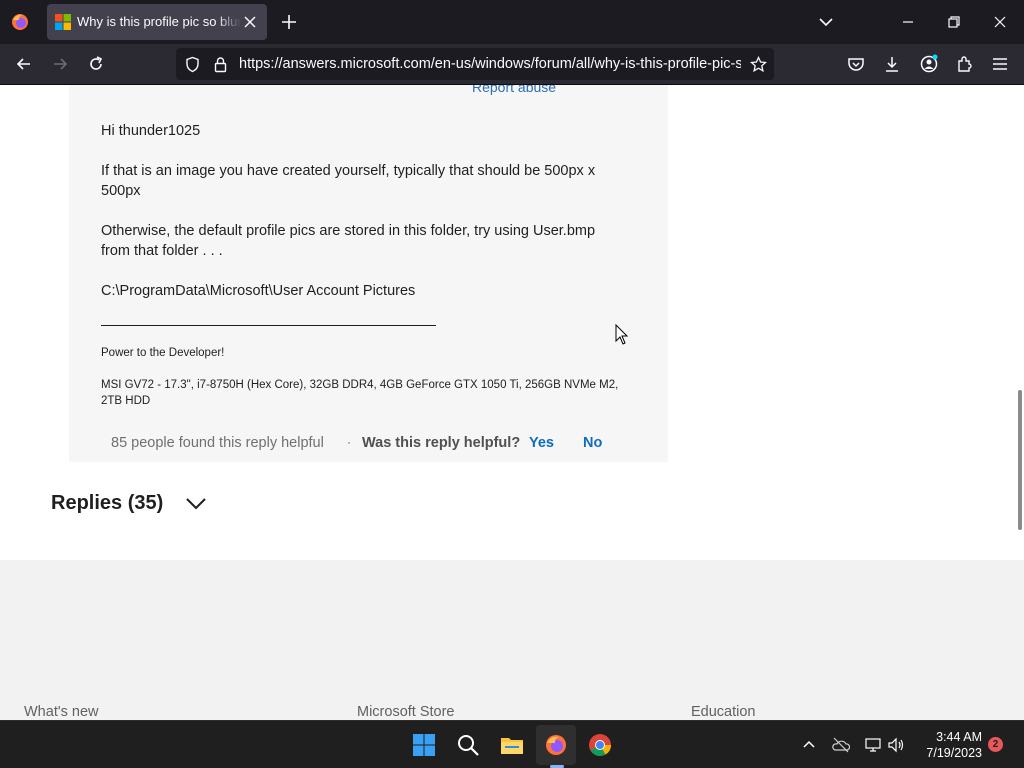 Image resolution: width=1024 pixels, height=768 pixels. I want to click on helpful-count: 85 people found this reply helpful, so click(217, 443).